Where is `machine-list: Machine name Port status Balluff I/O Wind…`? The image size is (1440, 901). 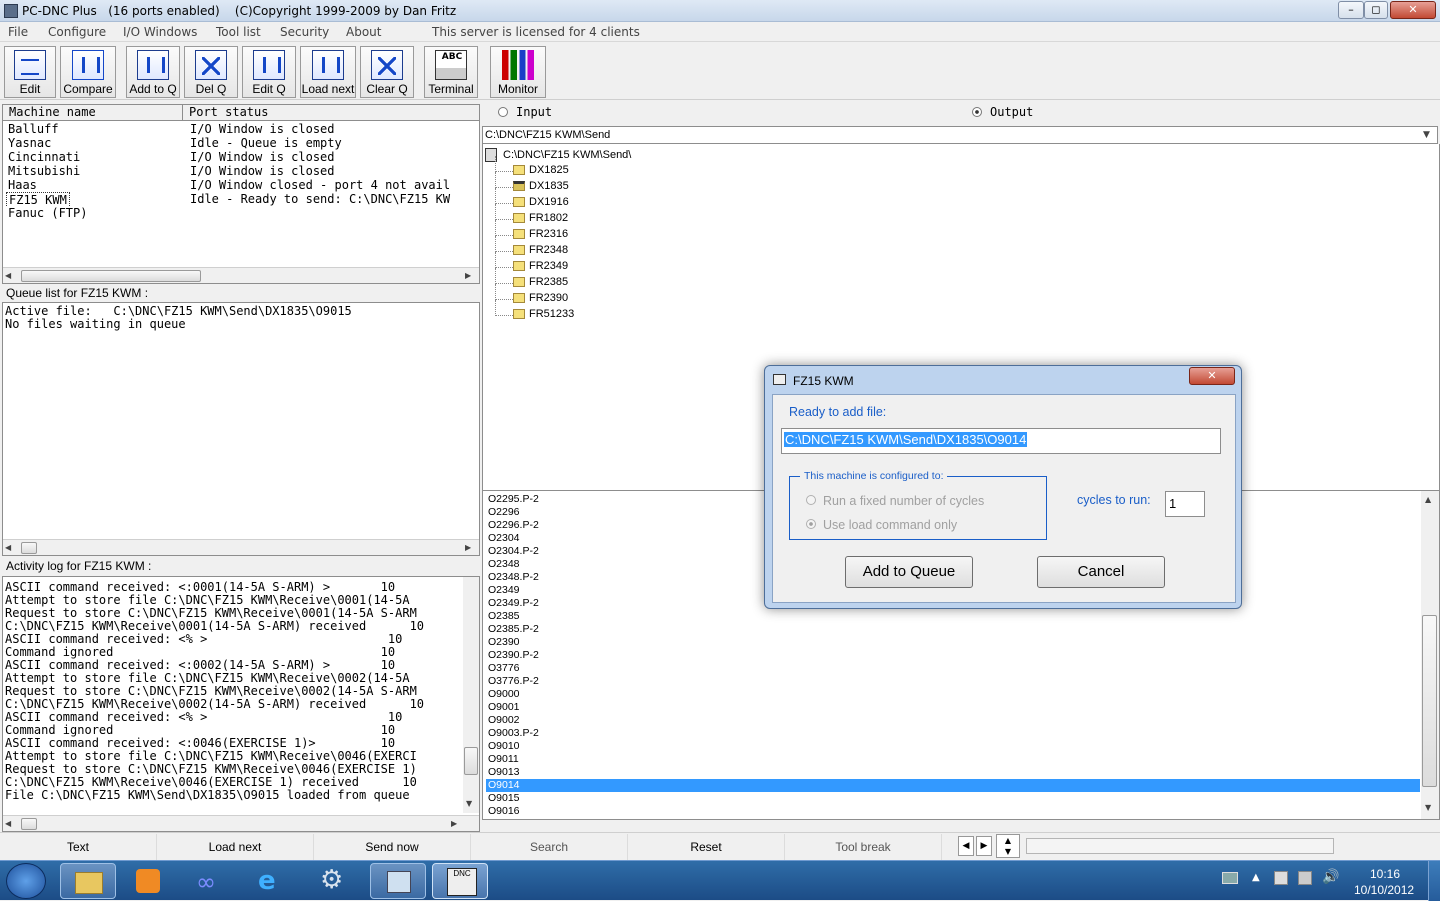 machine-list: Machine name Port status Balluff I/O Wind… is located at coordinates (241, 194).